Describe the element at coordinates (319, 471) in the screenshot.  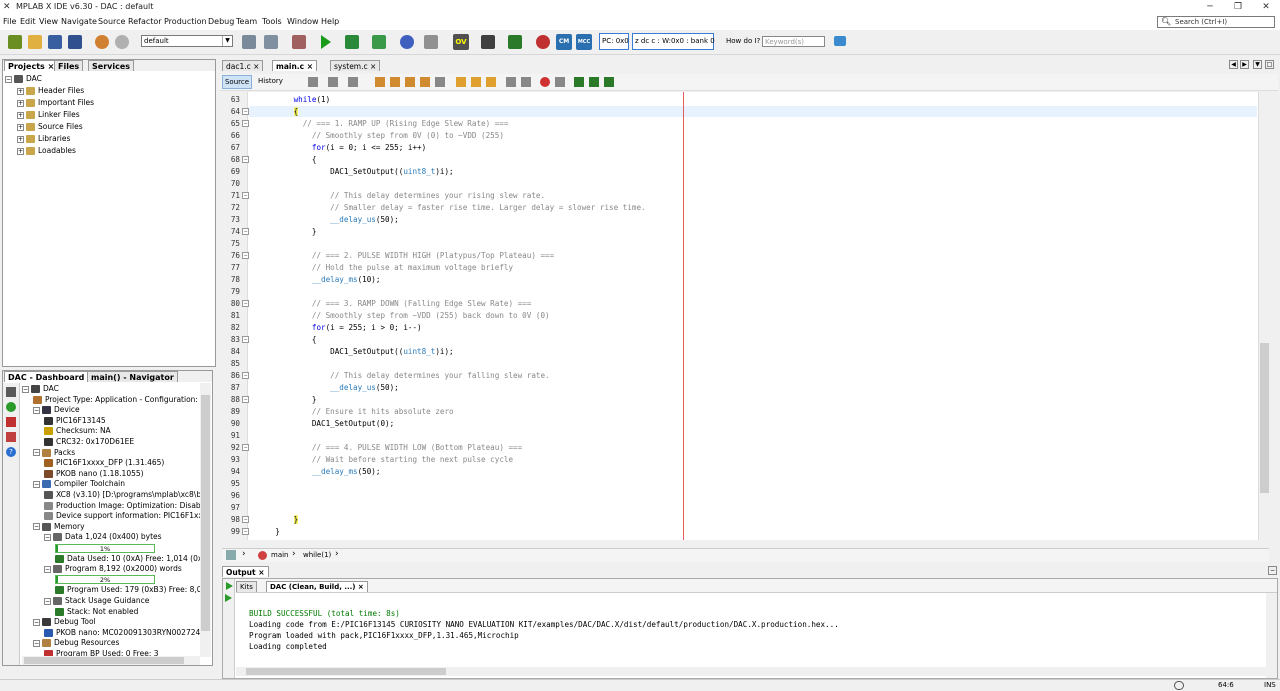
I see `code-line: __delay_ms(50);` at that location.